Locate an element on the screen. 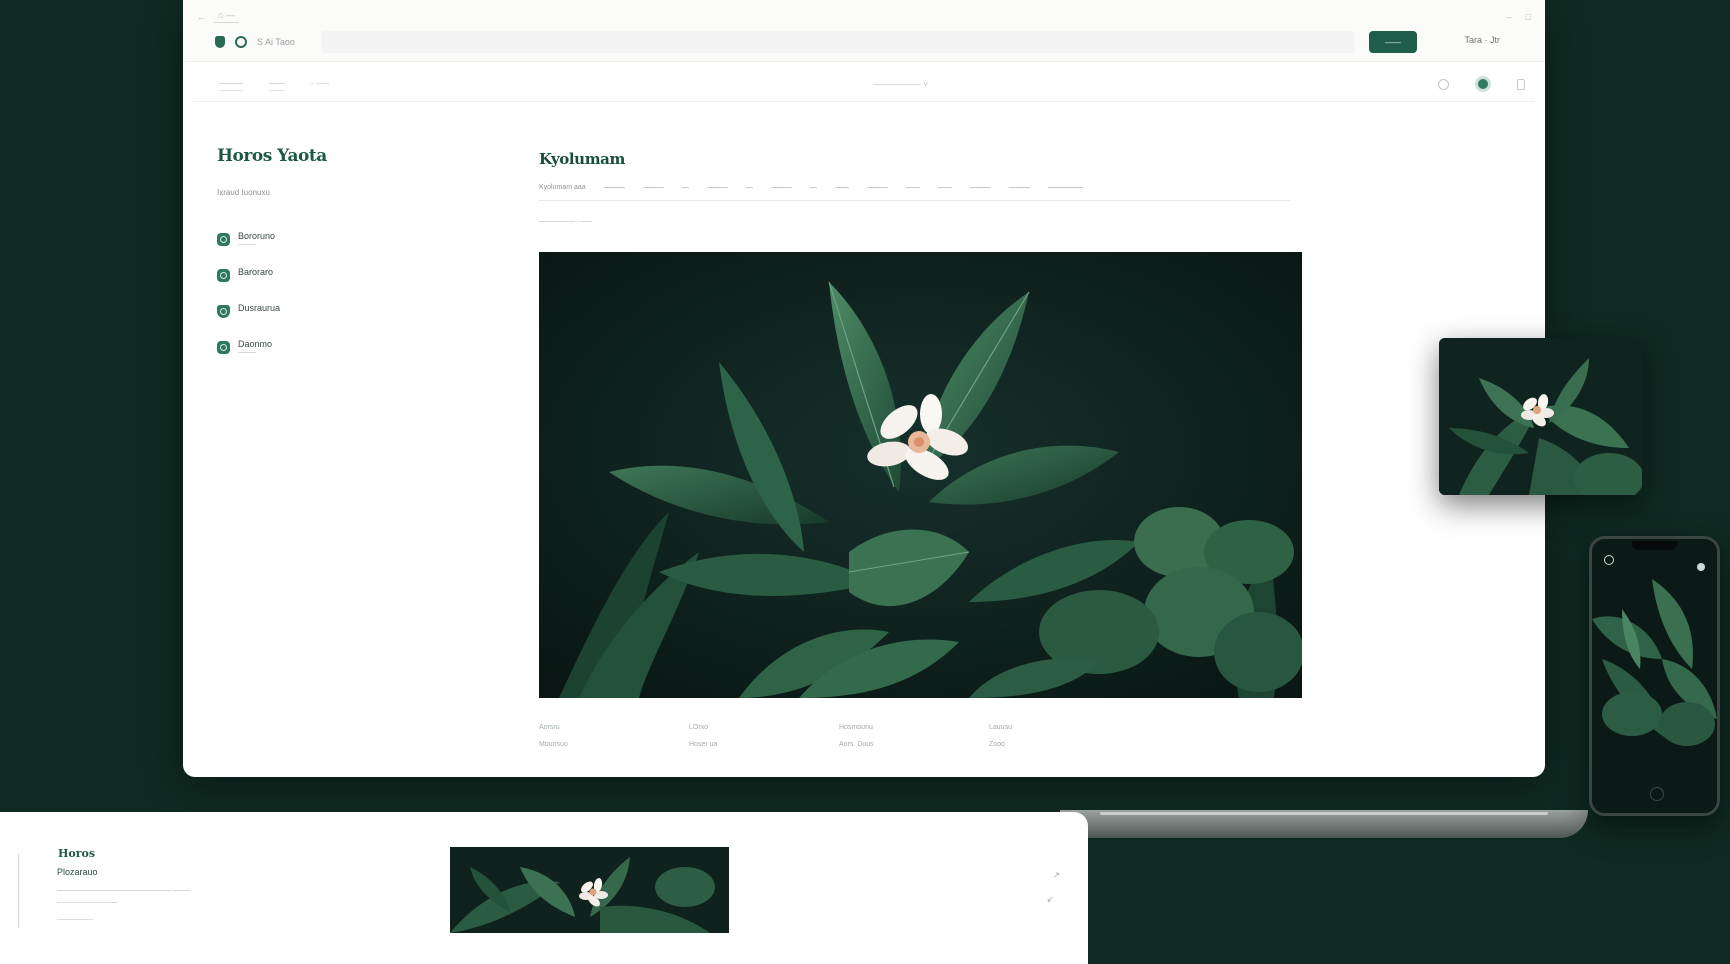 This screenshot has height=964, width=1730. browser-tab: ⌂ — is located at coordinates (226, 16).